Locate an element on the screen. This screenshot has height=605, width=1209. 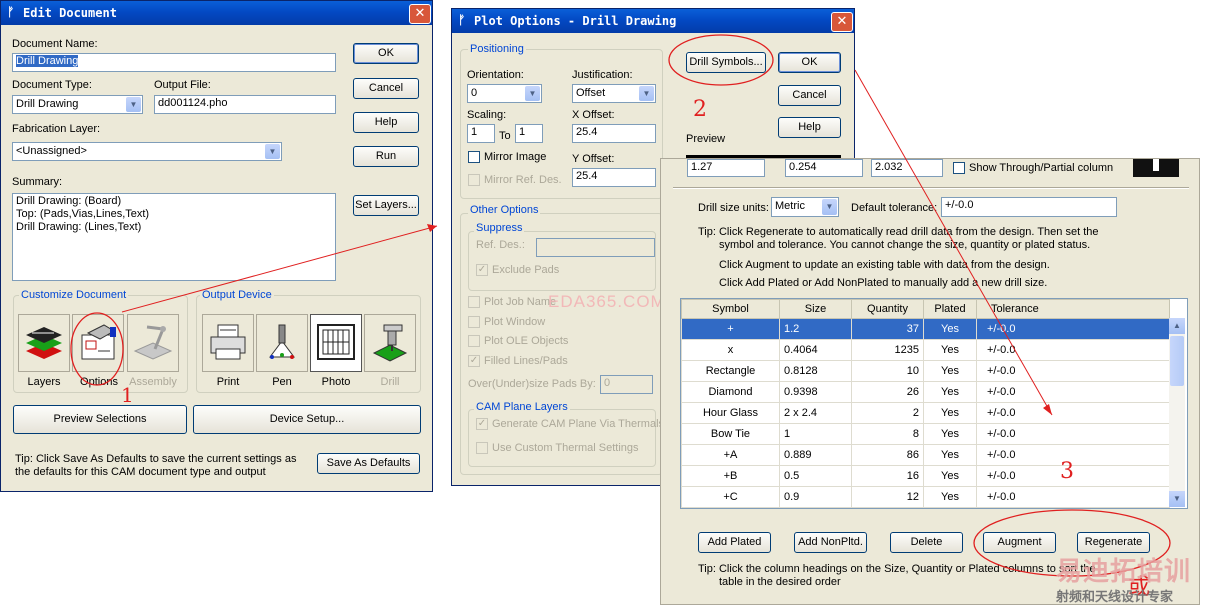
document-name-value: Drill Drawing is located at coordinates (47, 61).